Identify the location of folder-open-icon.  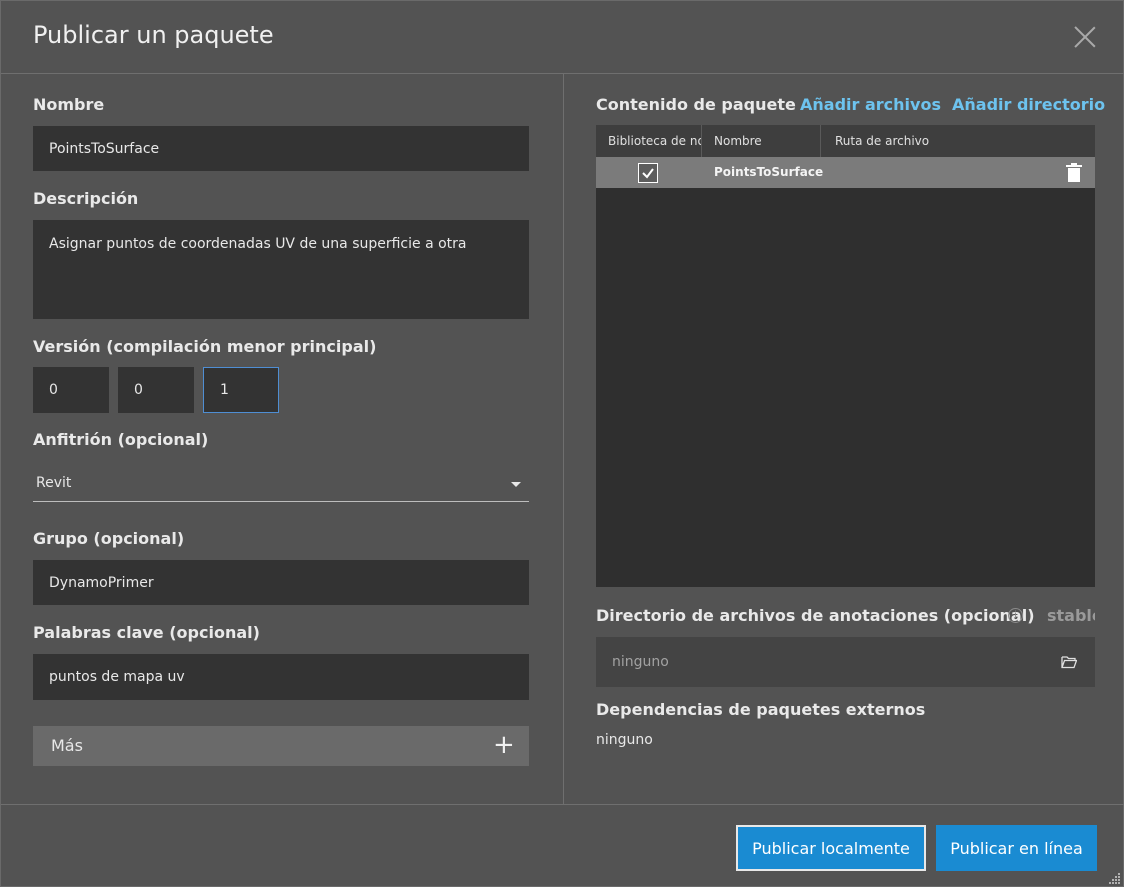
(1069, 663).